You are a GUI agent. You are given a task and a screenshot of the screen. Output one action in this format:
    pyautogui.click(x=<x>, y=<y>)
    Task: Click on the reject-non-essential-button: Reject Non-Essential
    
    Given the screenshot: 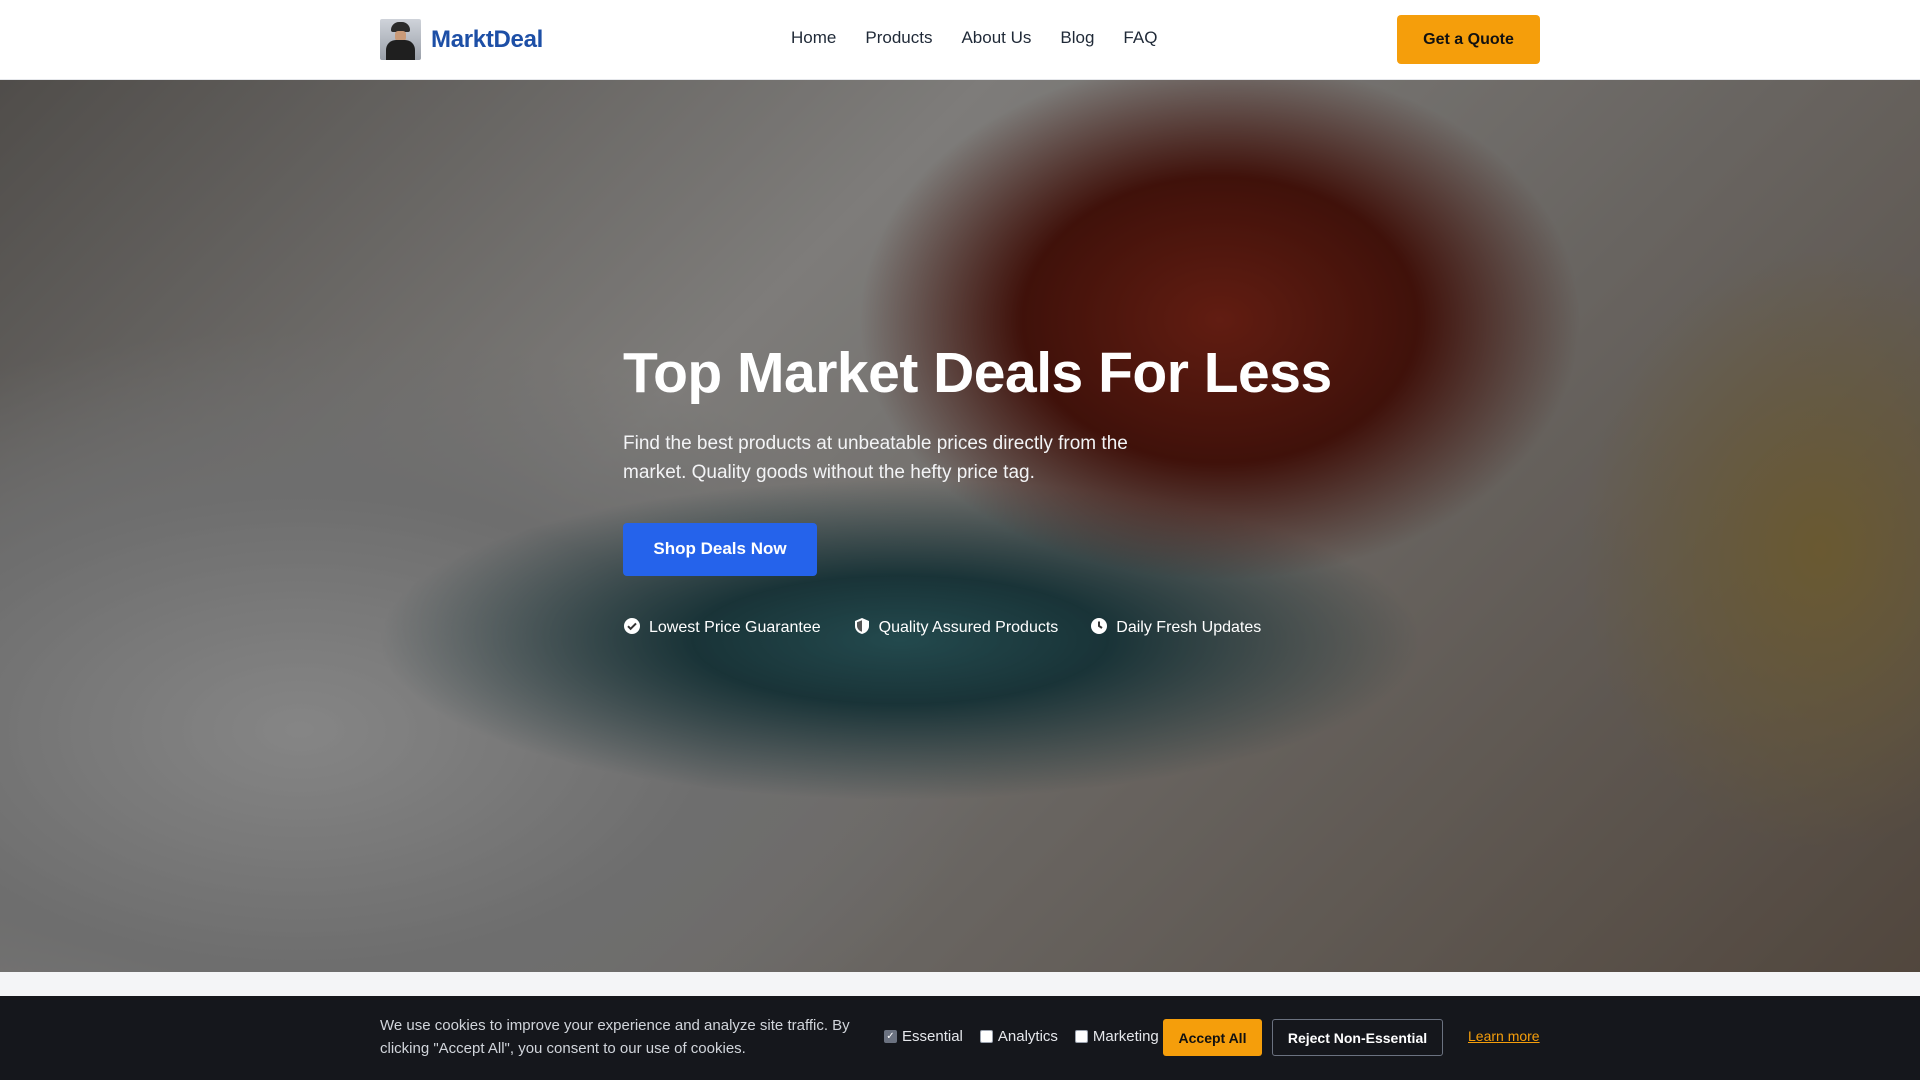 What is the action you would take?
    pyautogui.click(x=1357, y=1037)
    